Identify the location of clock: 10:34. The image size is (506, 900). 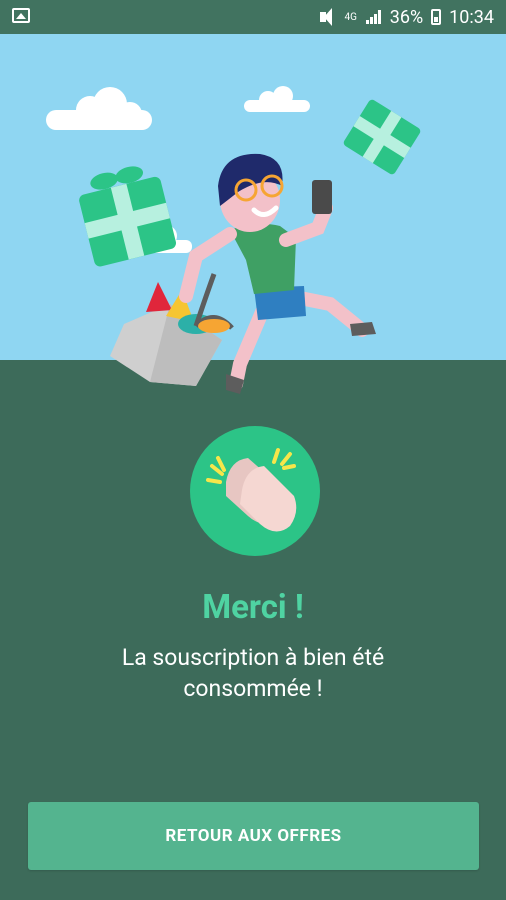
(471, 17).